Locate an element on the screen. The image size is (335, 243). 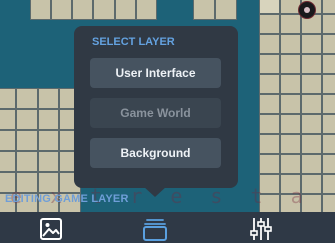
floor-tiles-top is located at coordinates (93, 10).